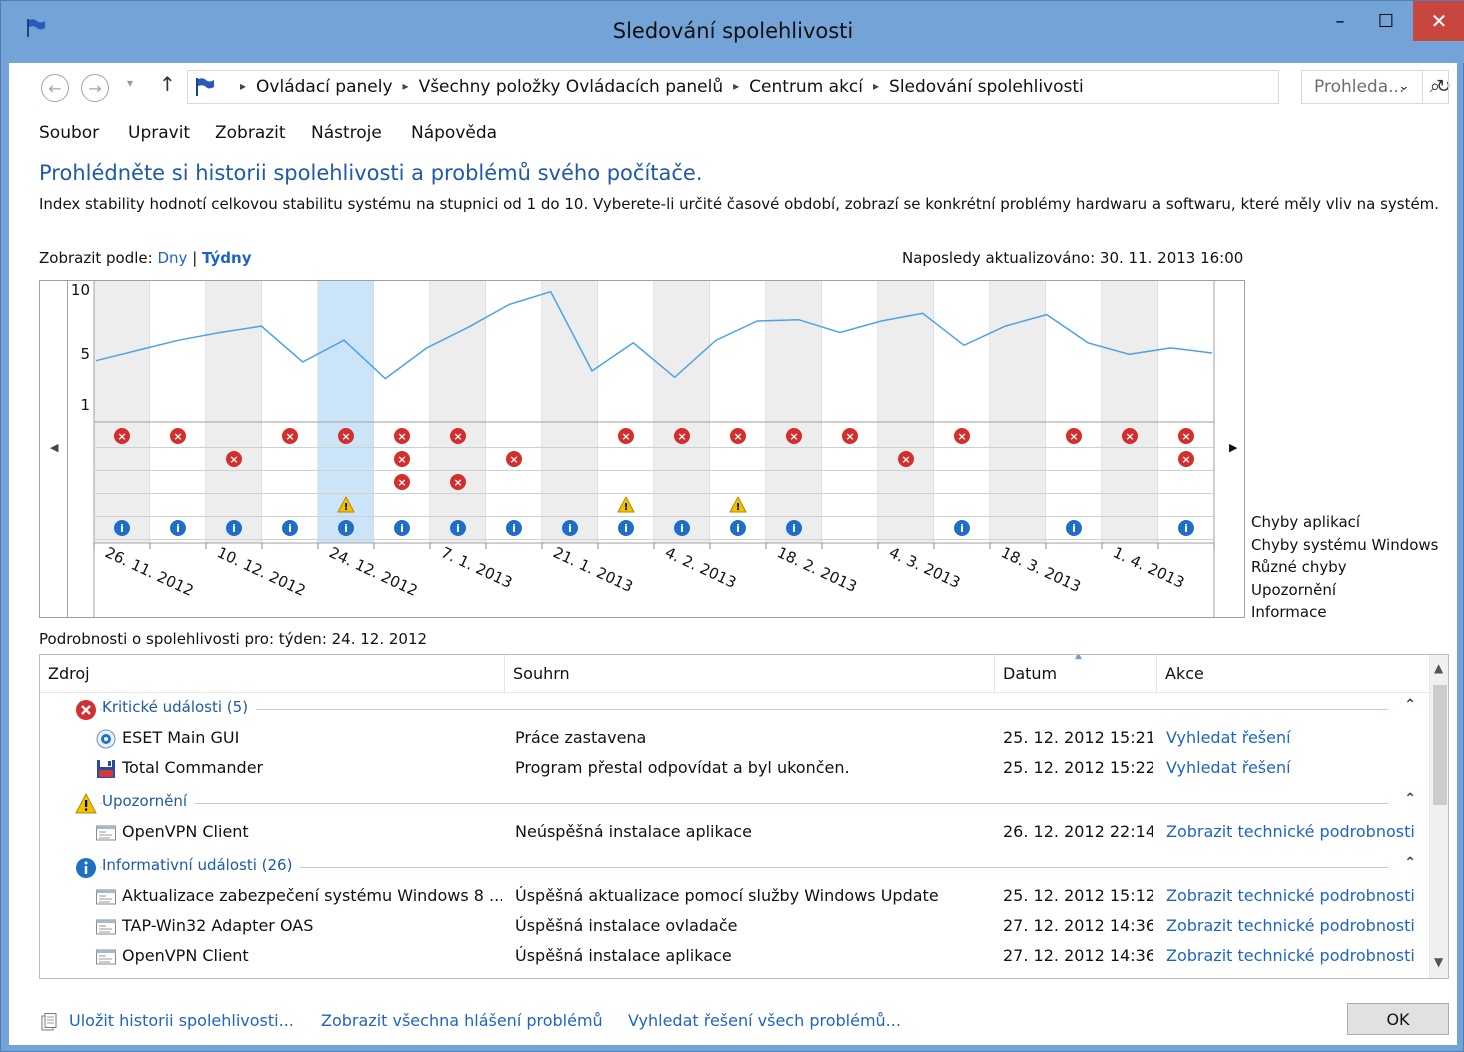 The height and width of the screenshot is (1052, 1464). What do you see at coordinates (734, 708) in the screenshot?
I see `critical-events-group: Kritické události (5) ⌃` at bounding box center [734, 708].